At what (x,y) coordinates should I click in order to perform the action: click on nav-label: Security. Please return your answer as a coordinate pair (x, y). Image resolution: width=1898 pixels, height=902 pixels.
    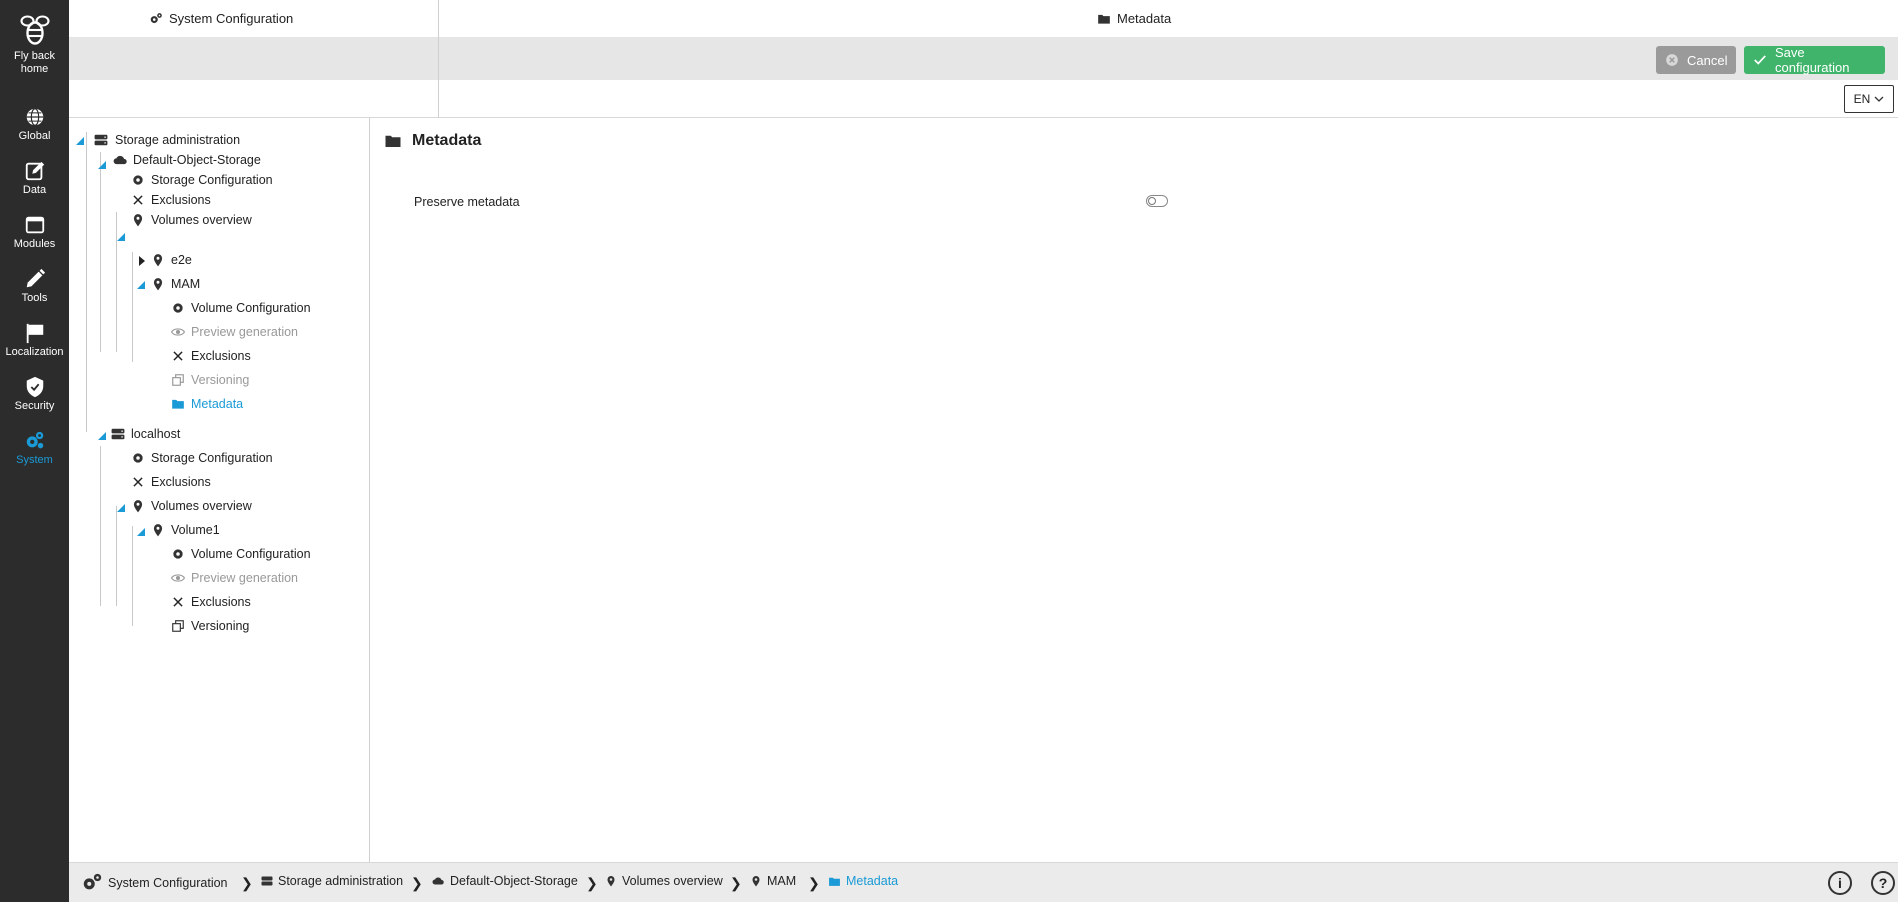
    Looking at the image, I should click on (34, 406).